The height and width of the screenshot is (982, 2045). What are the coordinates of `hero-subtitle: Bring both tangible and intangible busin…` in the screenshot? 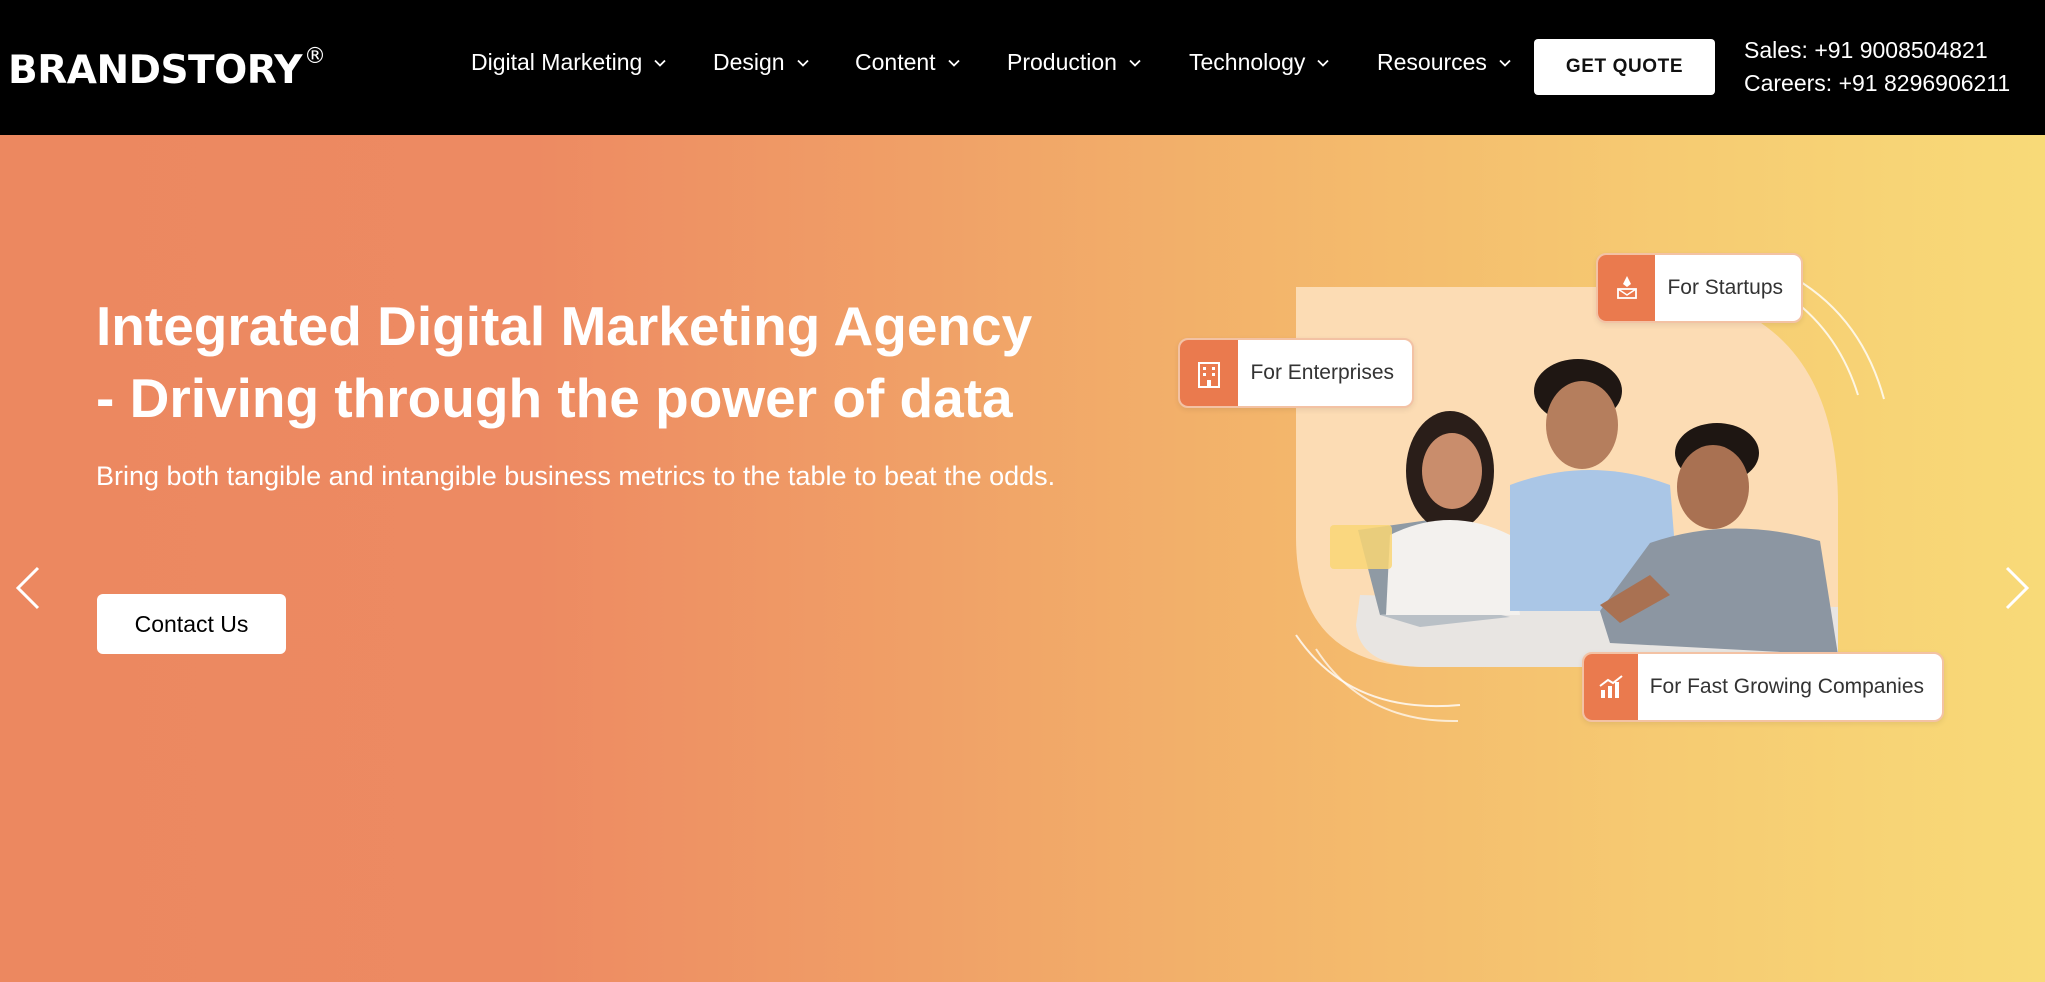 It's located at (576, 476).